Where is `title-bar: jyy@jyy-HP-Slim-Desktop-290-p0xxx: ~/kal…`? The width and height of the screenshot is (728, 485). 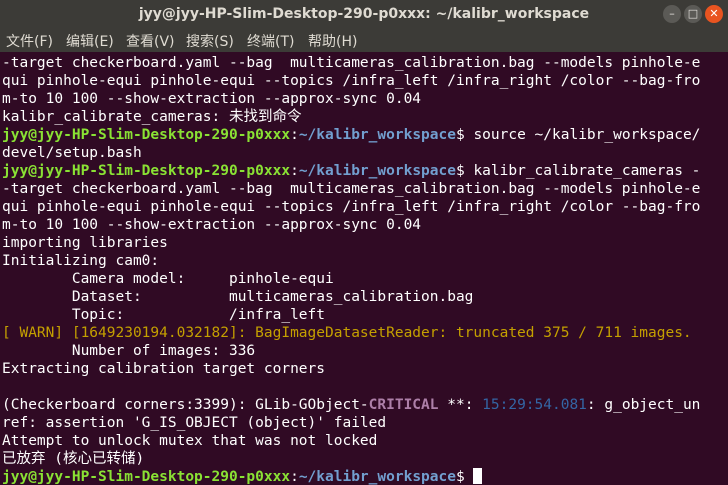 title-bar: jyy@jyy-HP-Slim-Desktop-290-p0xxx: ~/kal… is located at coordinates (364, 14).